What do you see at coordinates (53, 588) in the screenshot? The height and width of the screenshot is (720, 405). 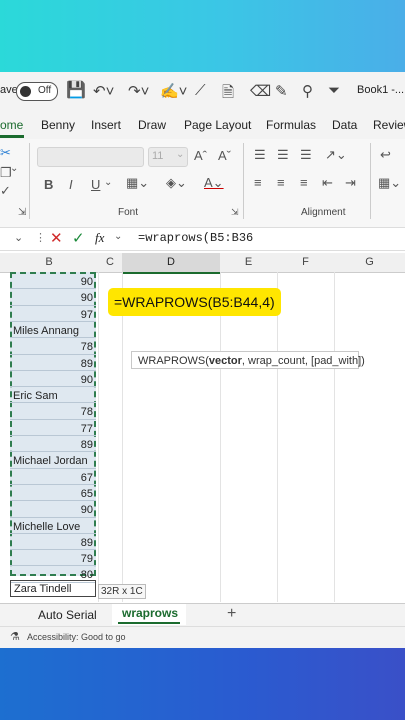 I see `cell-zara: Zara Tindell` at bounding box center [53, 588].